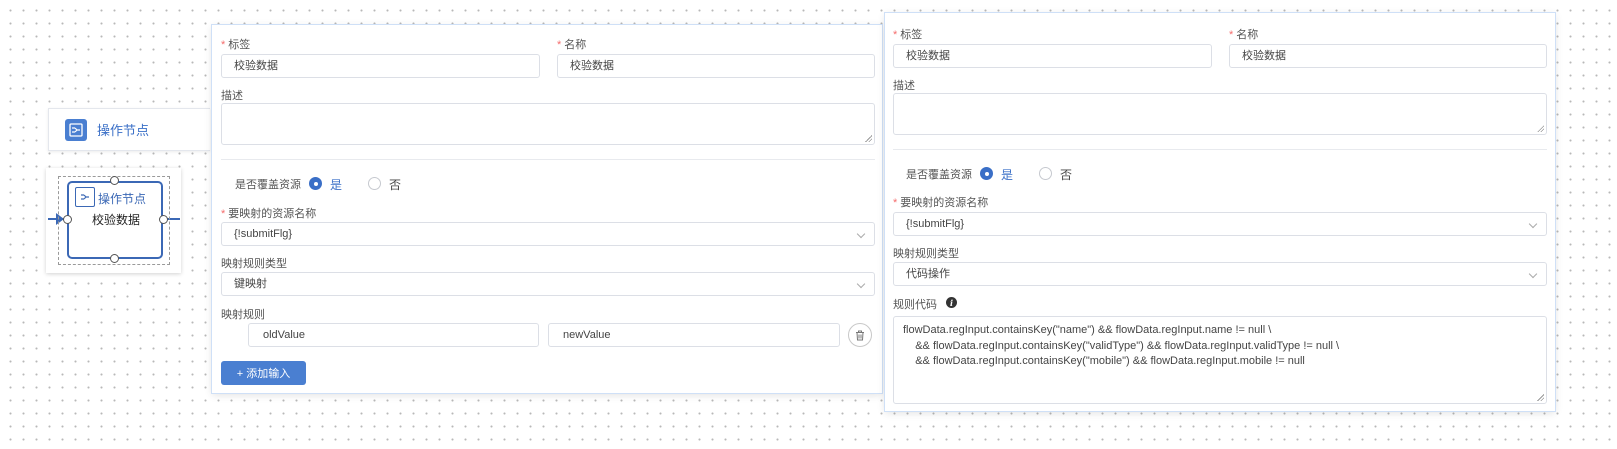 This screenshot has width=1617, height=449. Describe the element at coordinates (250, 284) in the screenshot. I see `rule-type-select-value: 键映射` at that location.